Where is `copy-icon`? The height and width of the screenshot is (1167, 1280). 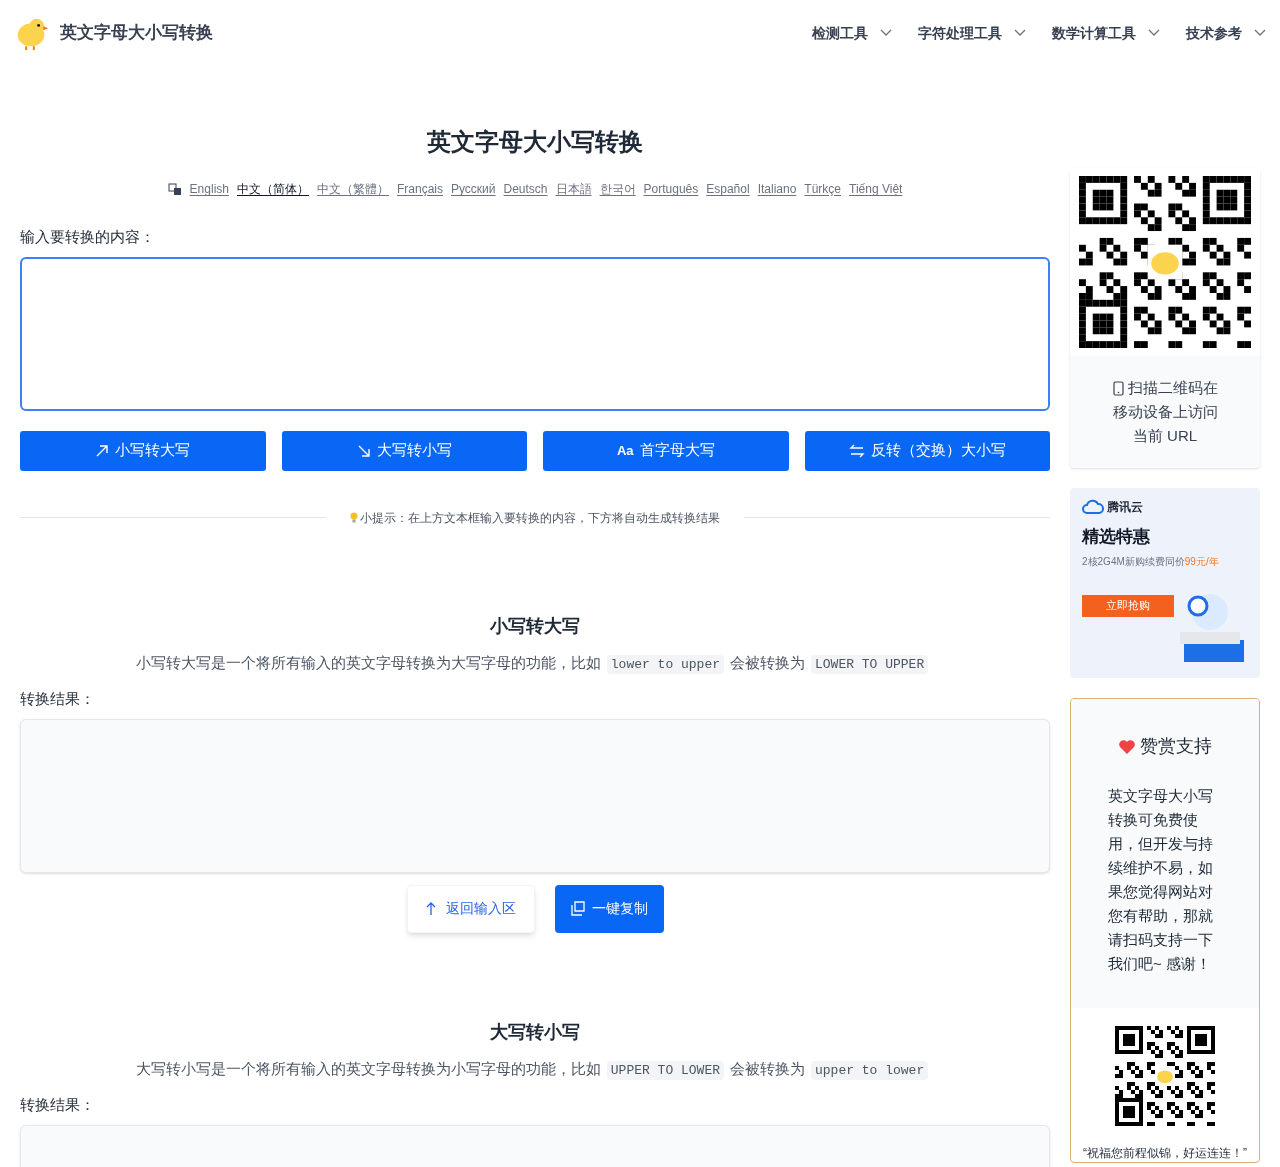
copy-icon is located at coordinates (578, 908).